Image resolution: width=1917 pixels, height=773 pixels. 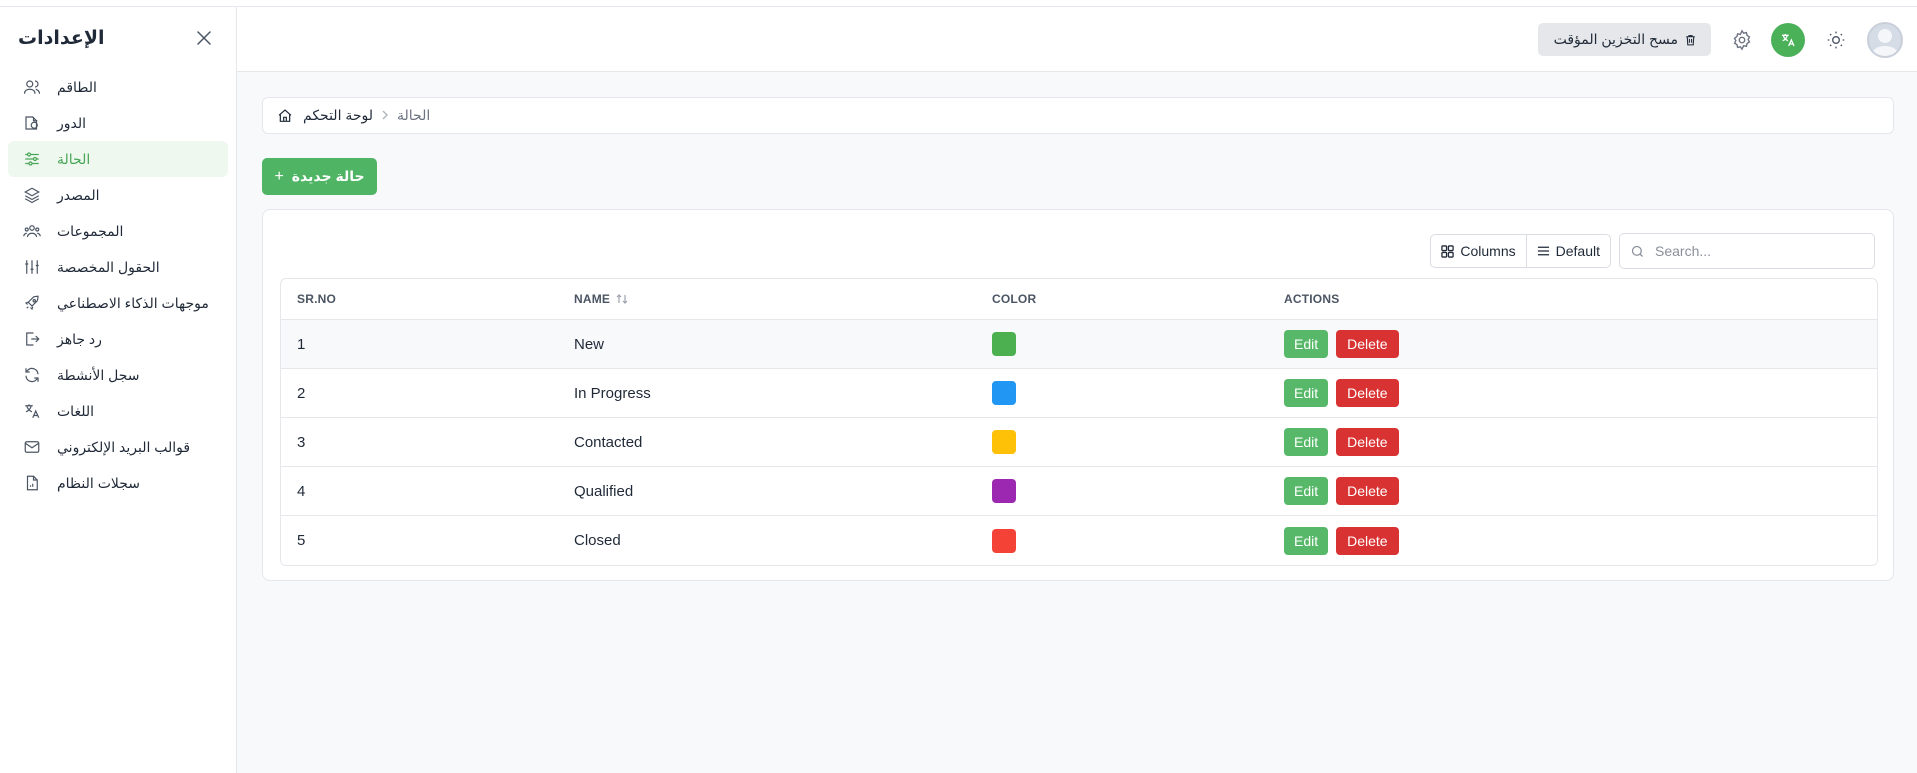 I want to click on sidebar-item-label: موجهات الذكاء الاصطناعي, so click(x=133, y=302).